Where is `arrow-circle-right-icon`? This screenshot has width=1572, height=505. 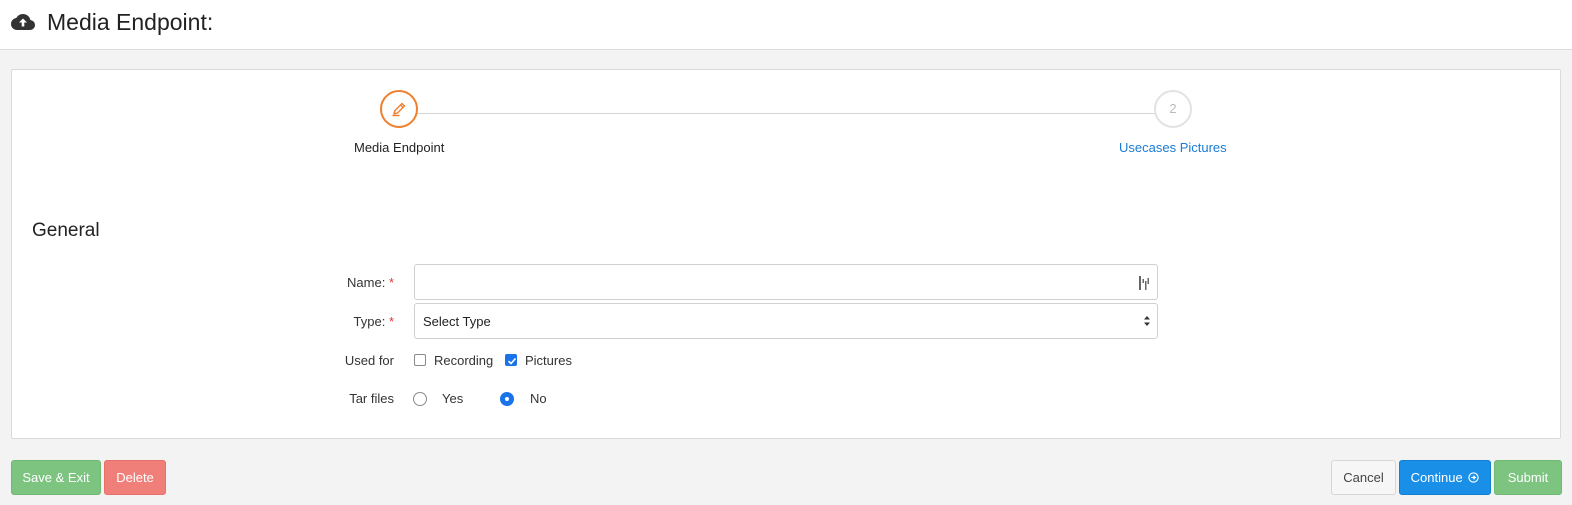
arrow-circle-right-icon is located at coordinates (1474, 477).